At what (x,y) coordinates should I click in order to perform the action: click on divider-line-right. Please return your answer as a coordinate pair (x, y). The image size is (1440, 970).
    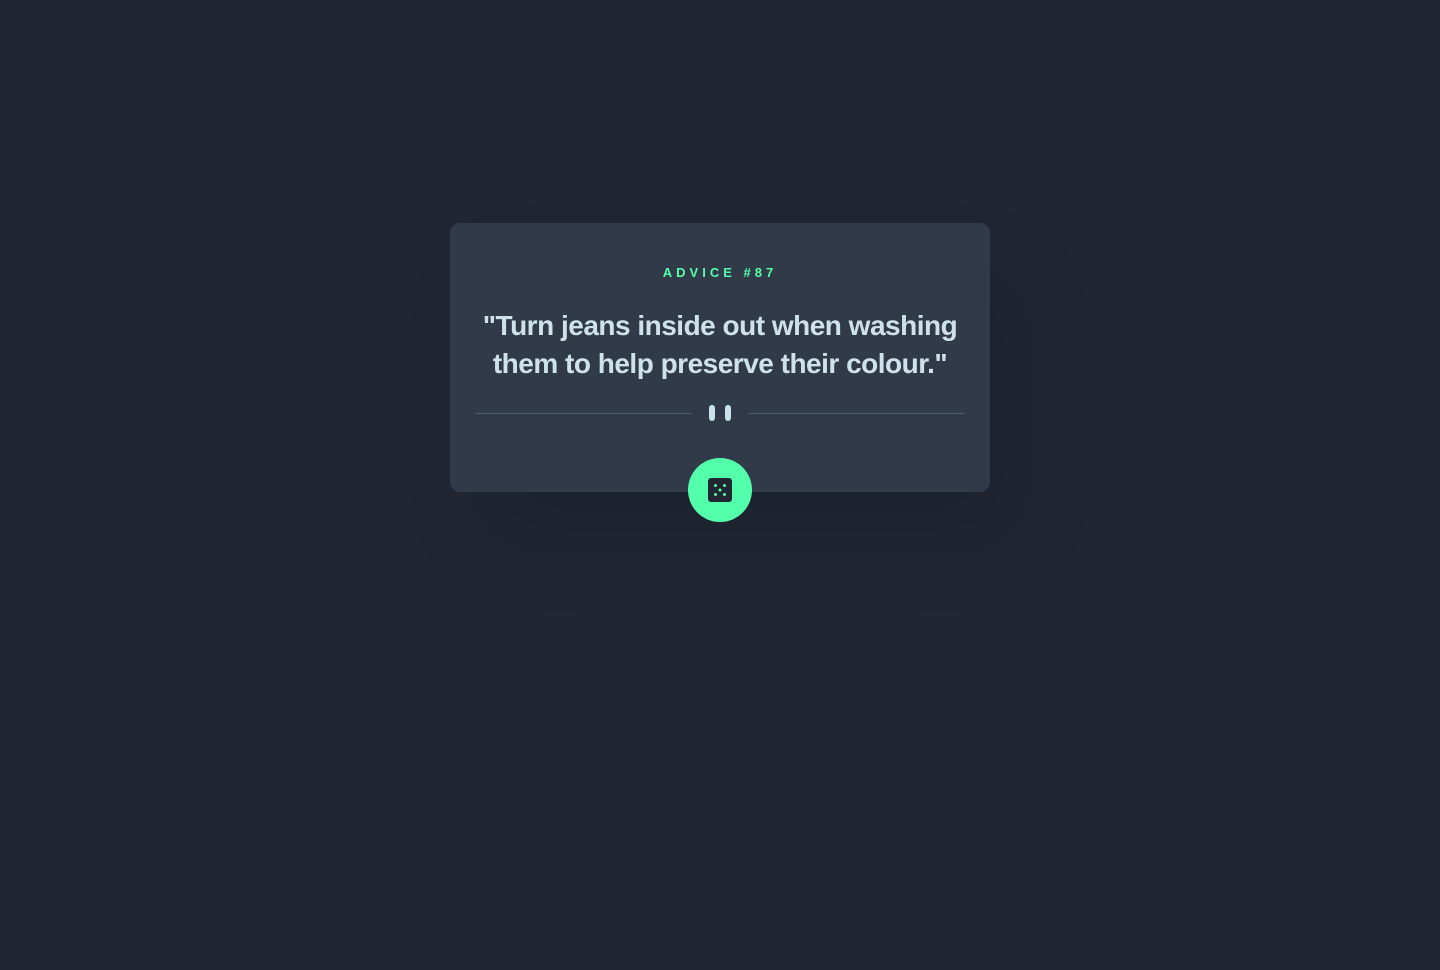
    Looking at the image, I should click on (857, 413).